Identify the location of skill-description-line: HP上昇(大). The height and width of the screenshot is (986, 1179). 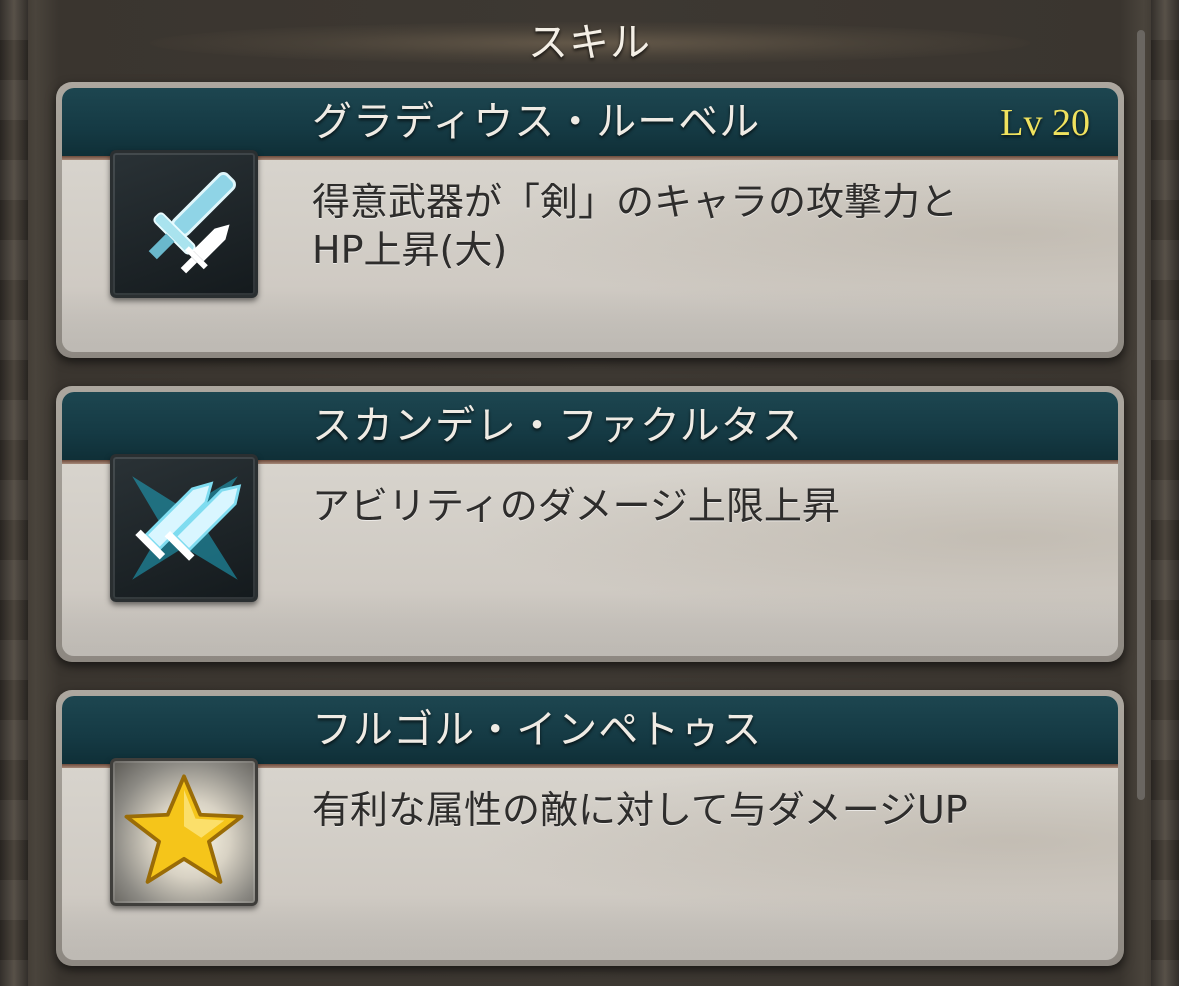
(410, 250).